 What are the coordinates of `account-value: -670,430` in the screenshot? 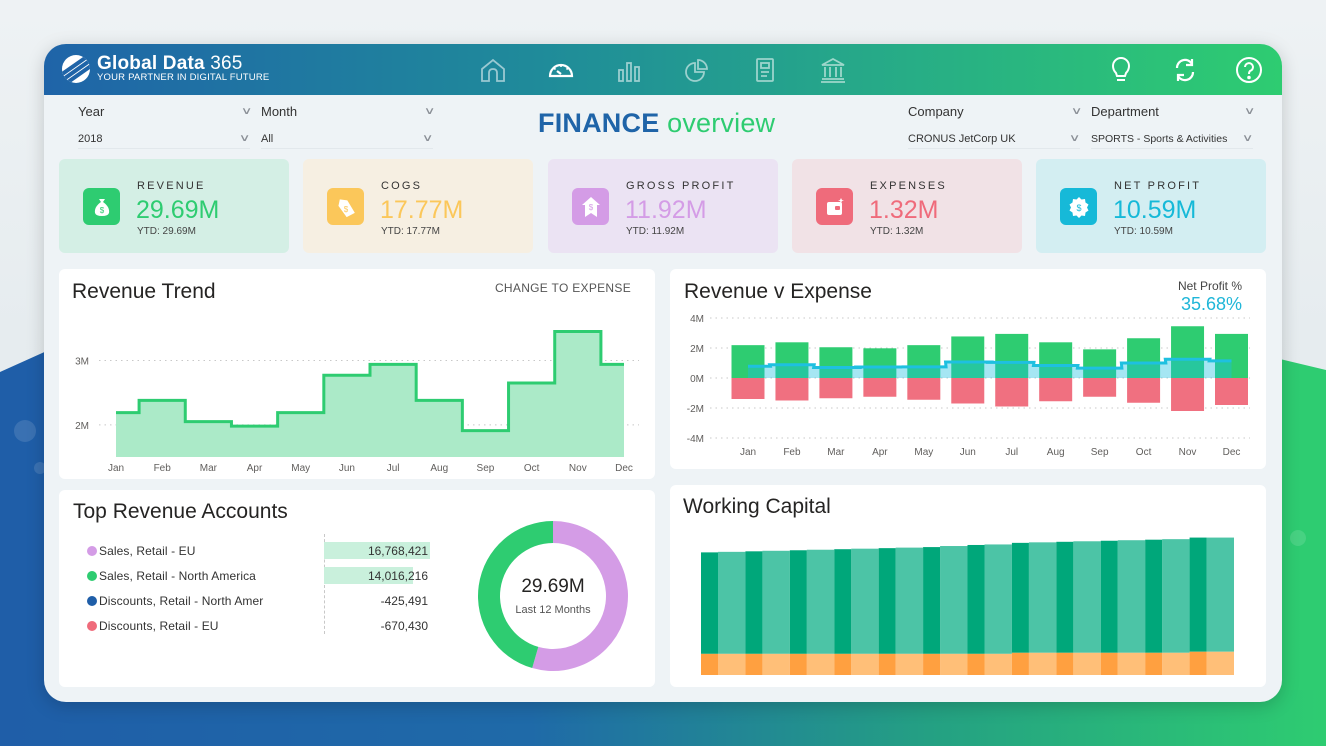 It's located at (404, 626).